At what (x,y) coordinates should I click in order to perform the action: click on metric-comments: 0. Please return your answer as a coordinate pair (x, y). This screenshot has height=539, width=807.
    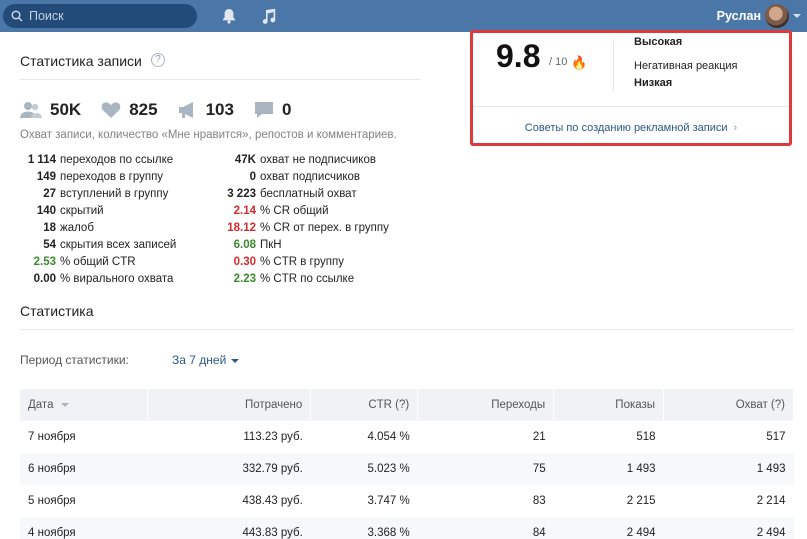
    Looking at the image, I should click on (272, 110).